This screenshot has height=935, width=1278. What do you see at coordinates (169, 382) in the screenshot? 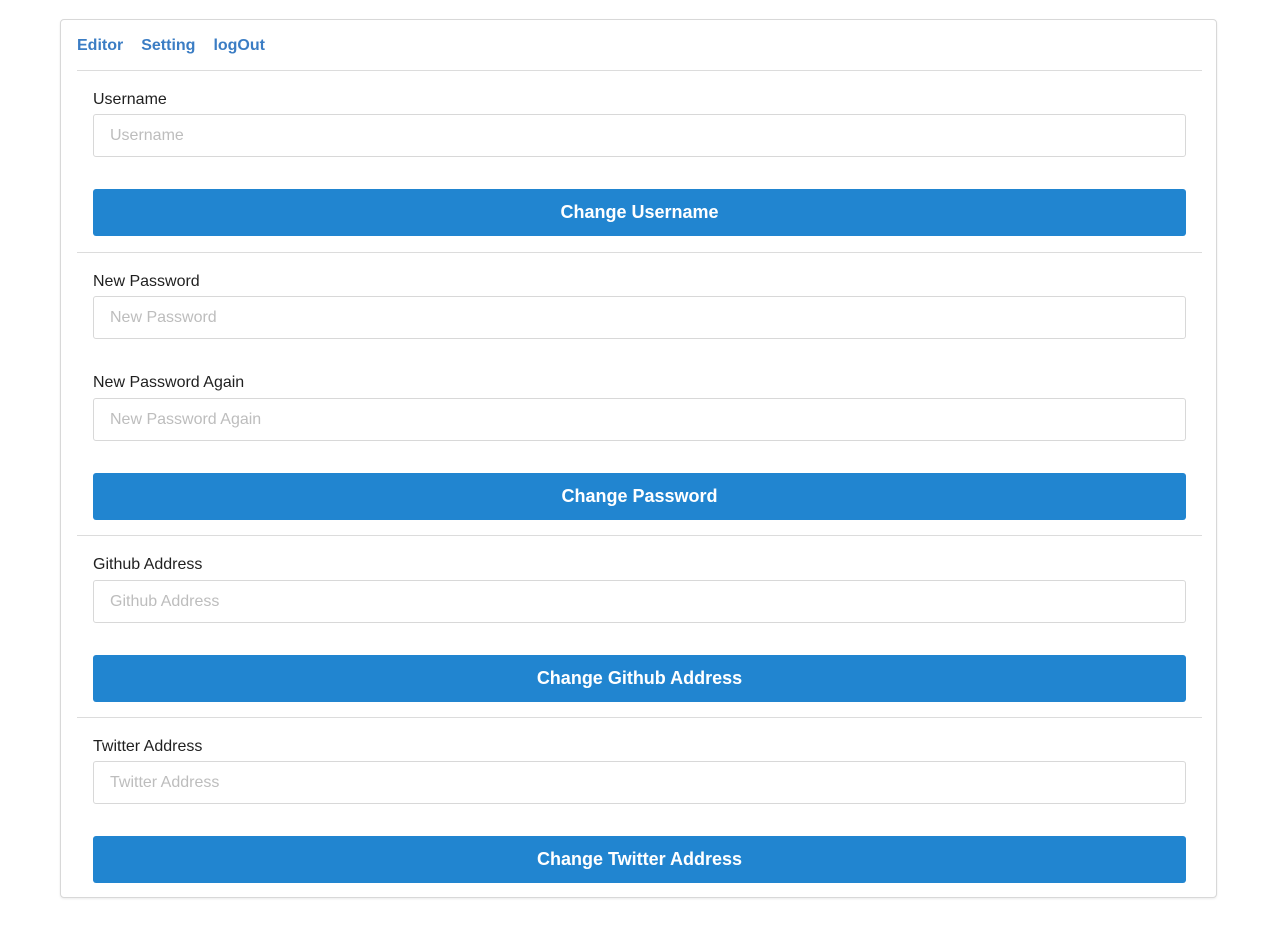
I see `new-password-again-label: New Password Again` at bounding box center [169, 382].